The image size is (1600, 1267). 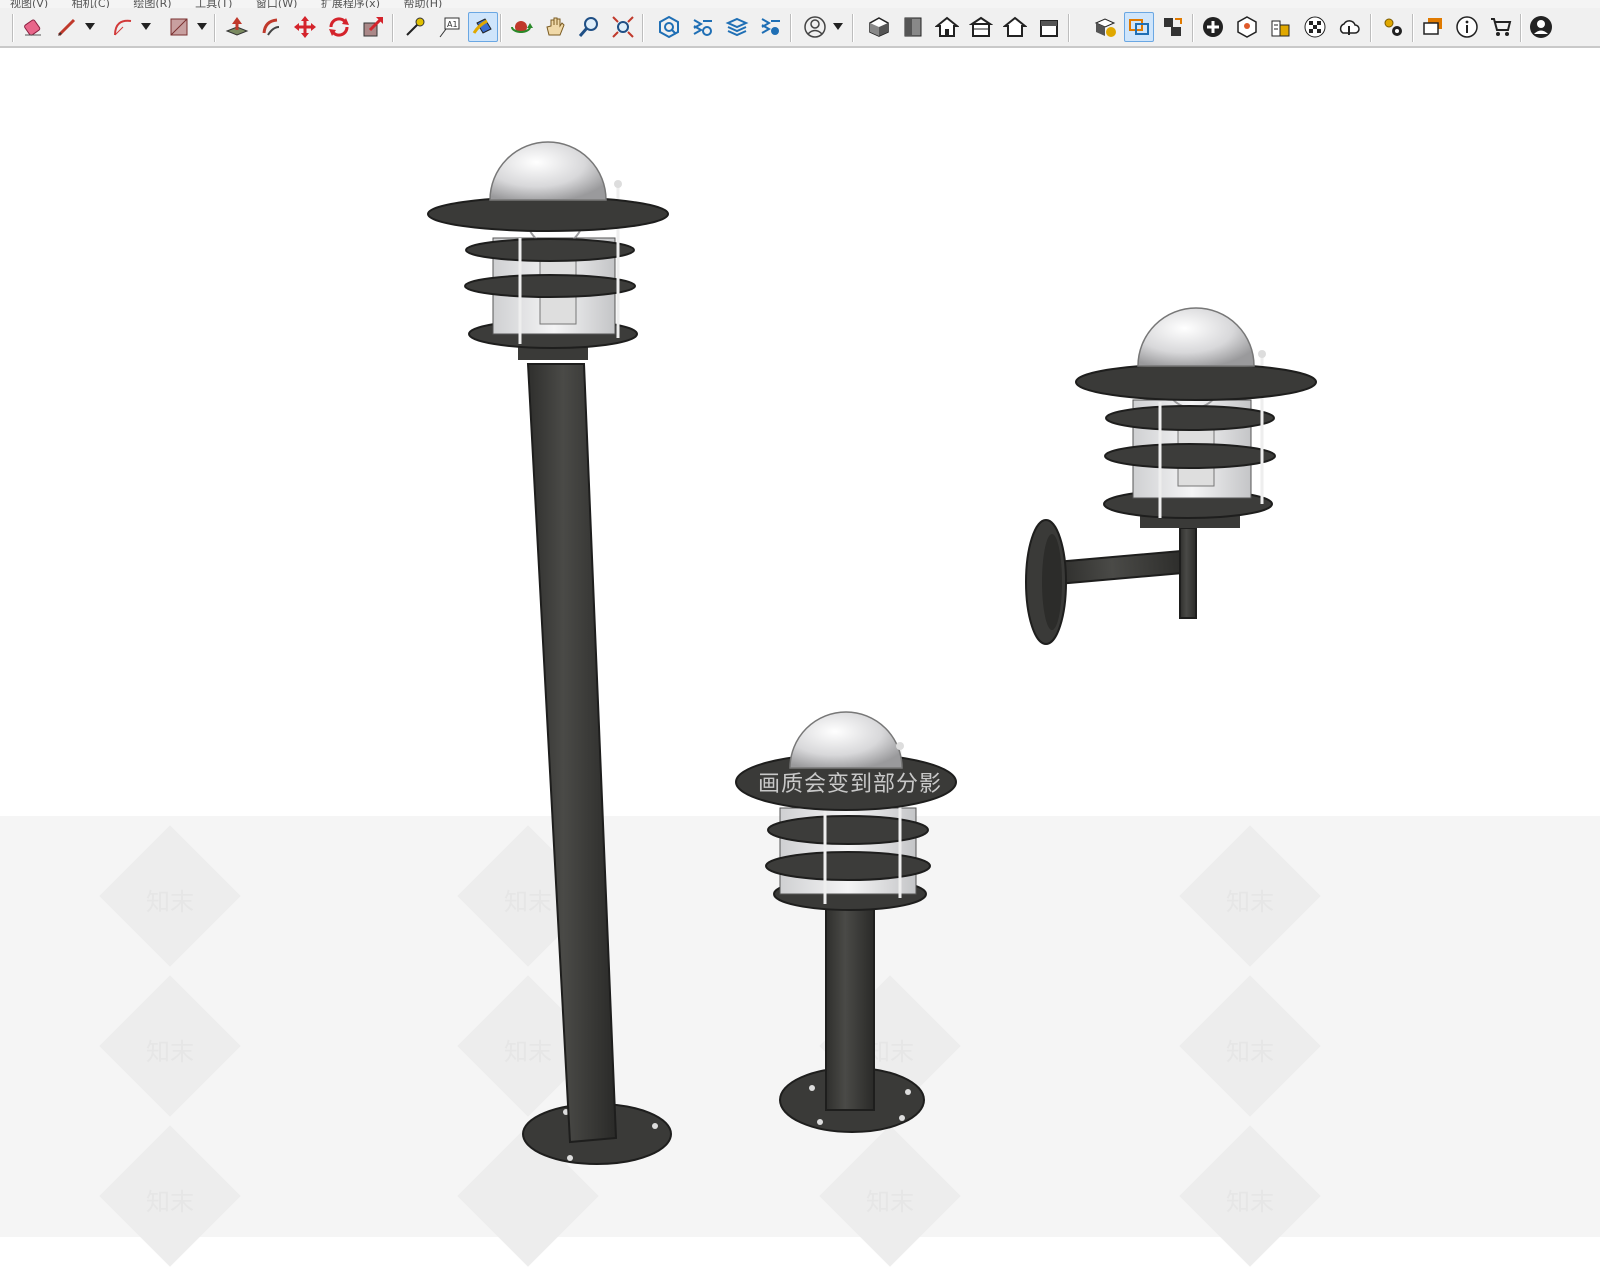 I want to click on cart-icon, so click(x=1501, y=27).